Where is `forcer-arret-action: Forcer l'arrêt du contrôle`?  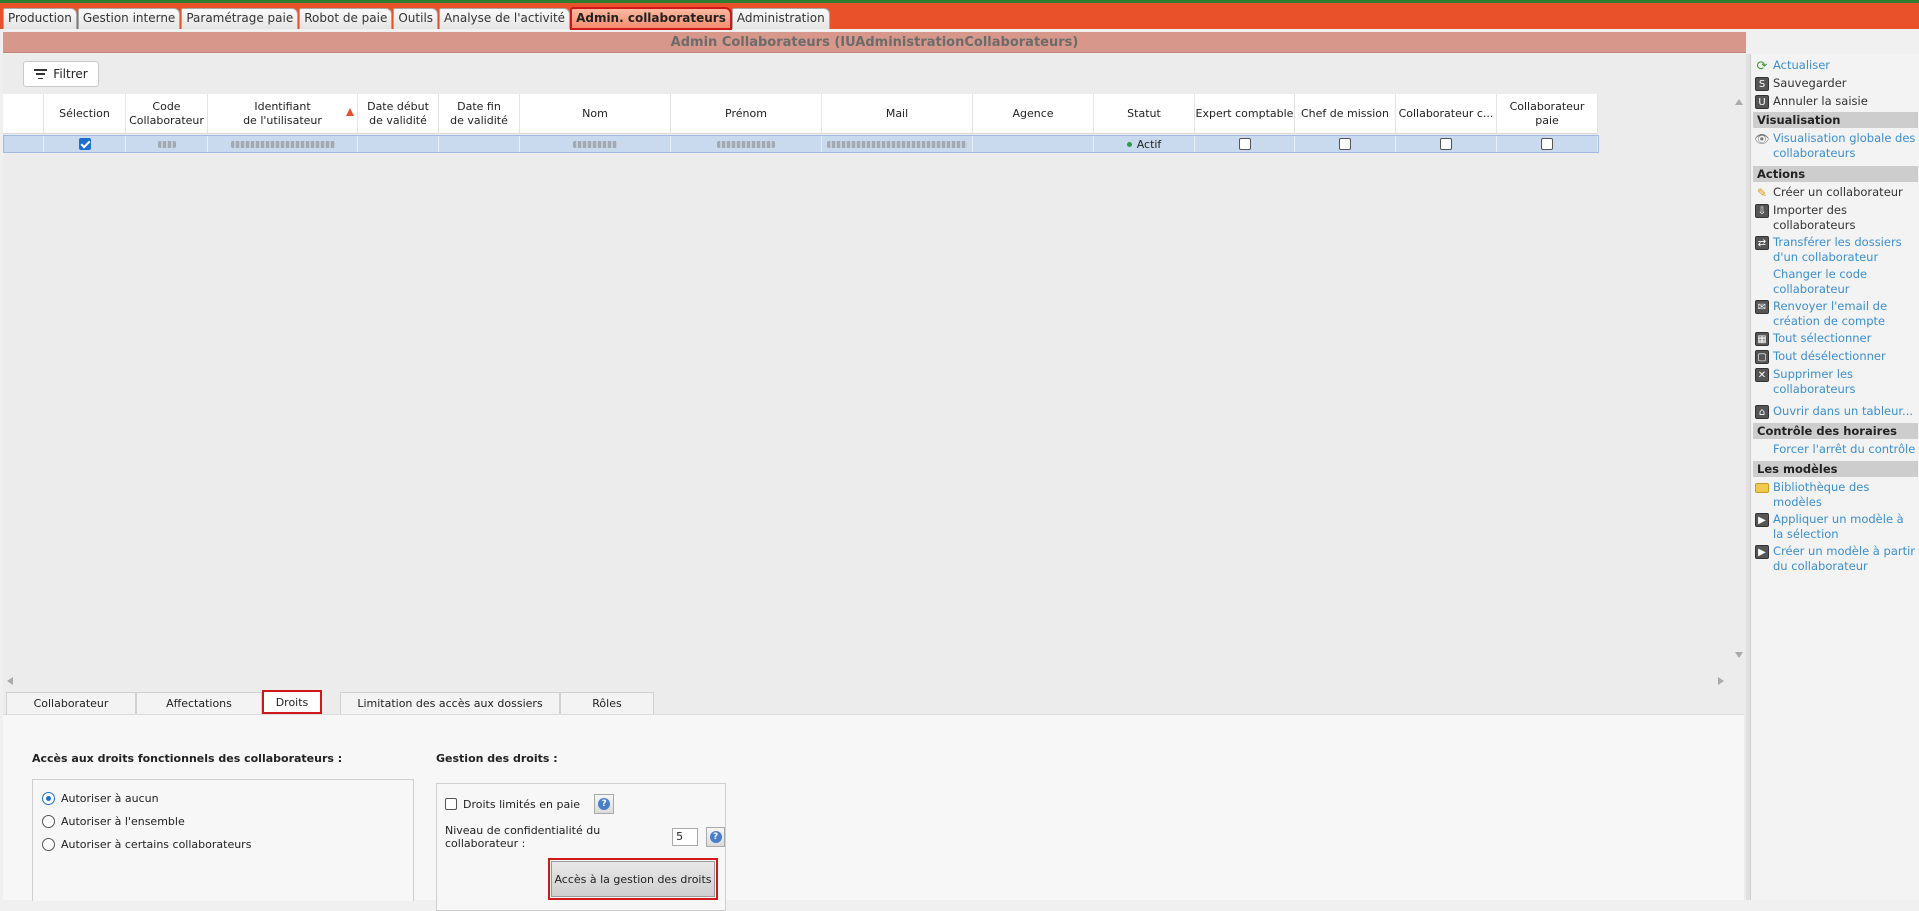 forcer-arret-action: Forcer l'arrêt du contrôle is located at coordinates (1836, 449).